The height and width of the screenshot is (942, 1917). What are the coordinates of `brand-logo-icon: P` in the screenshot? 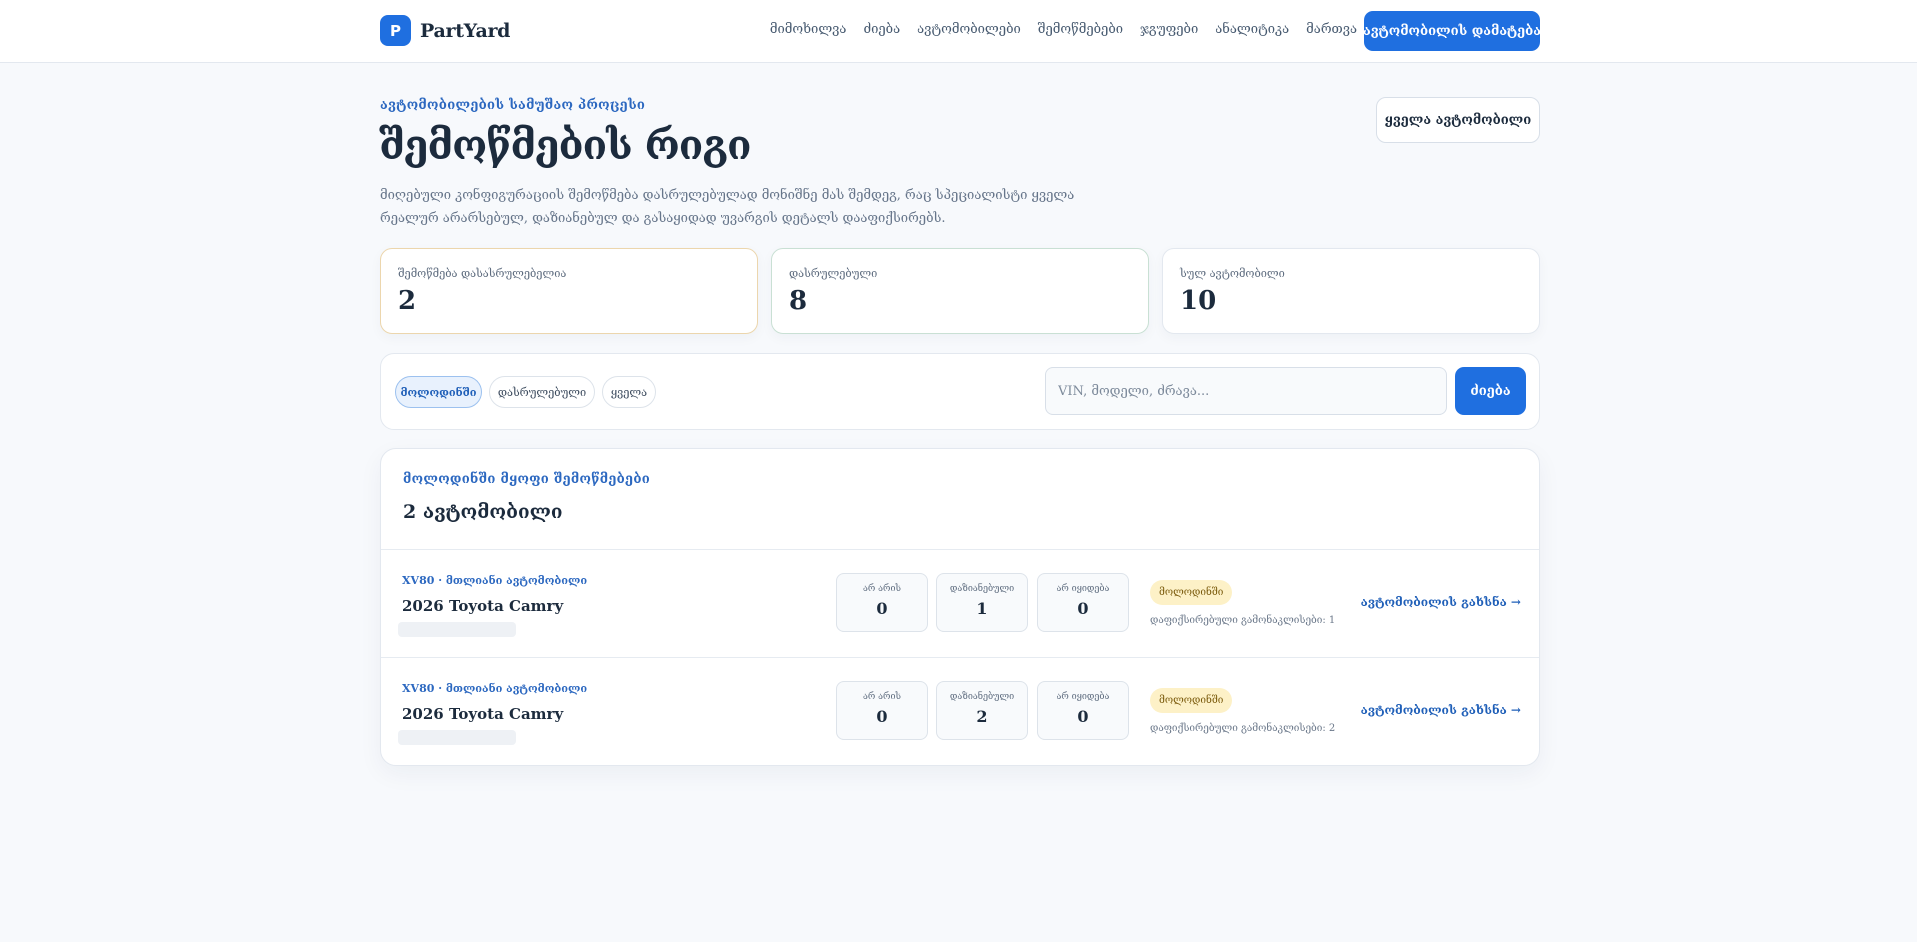 It's located at (395, 30).